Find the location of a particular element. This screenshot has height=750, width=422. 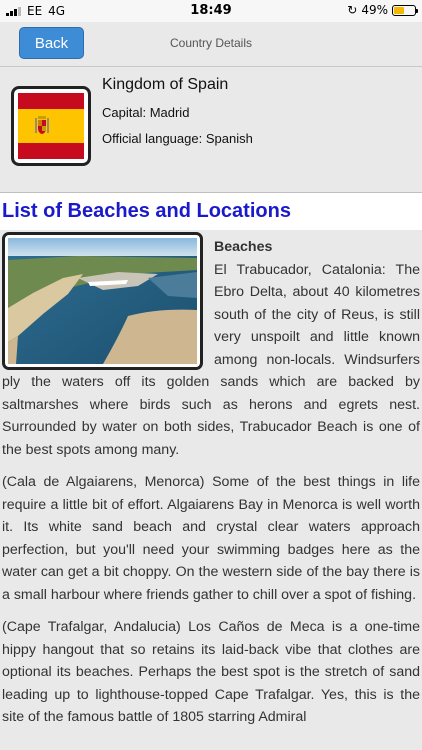

navigation-bar: Back Country Details is located at coordinates (211, 44).